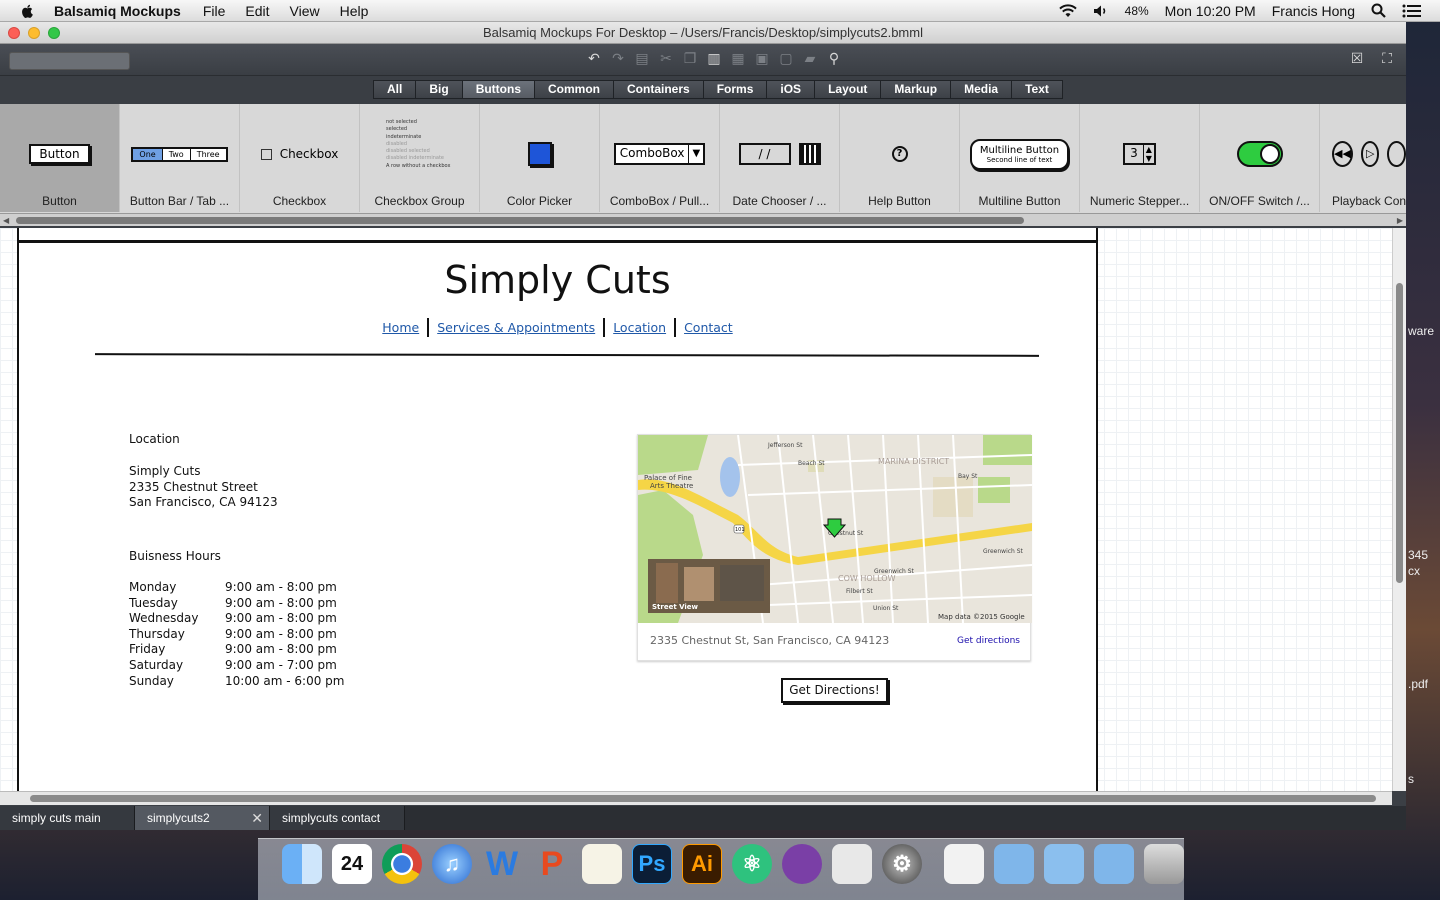 The width and height of the screenshot is (1440, 900). What do you see at coordinates (1418, 684) in the screenshot?
I see `desktop-file-label: .pdf` at bounding box center [1418, 684].